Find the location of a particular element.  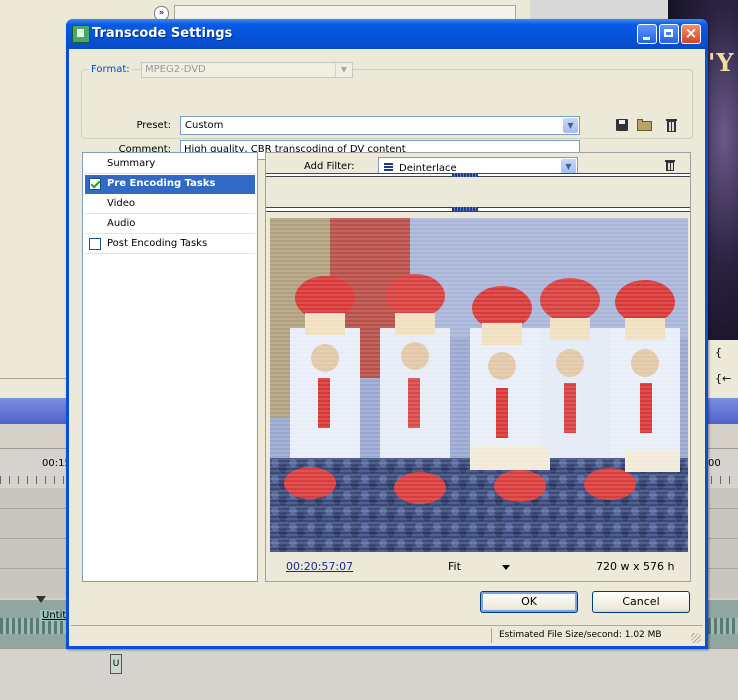

task-item-pre-encoding: Pre Encoding Tasks is located at coordinates (170, 184).